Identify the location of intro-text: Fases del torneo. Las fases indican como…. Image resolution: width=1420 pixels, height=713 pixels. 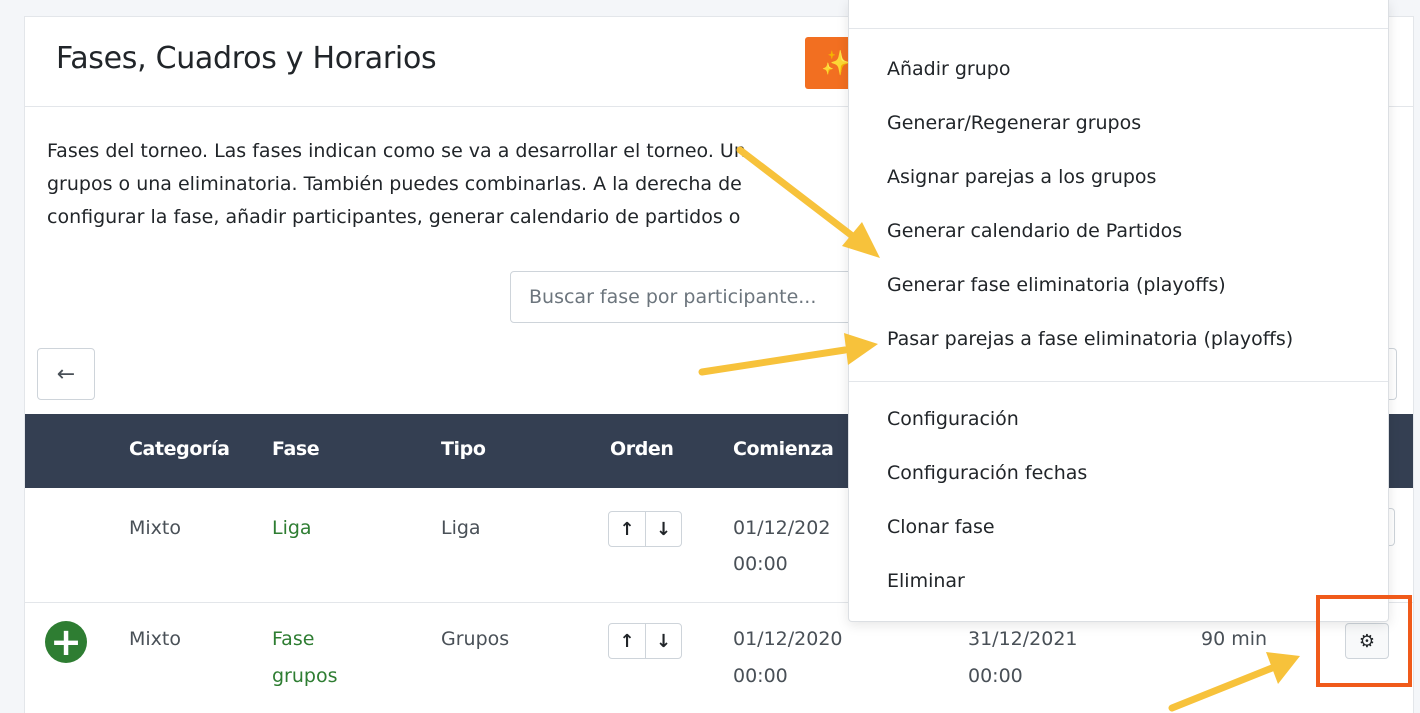
(457, 184).